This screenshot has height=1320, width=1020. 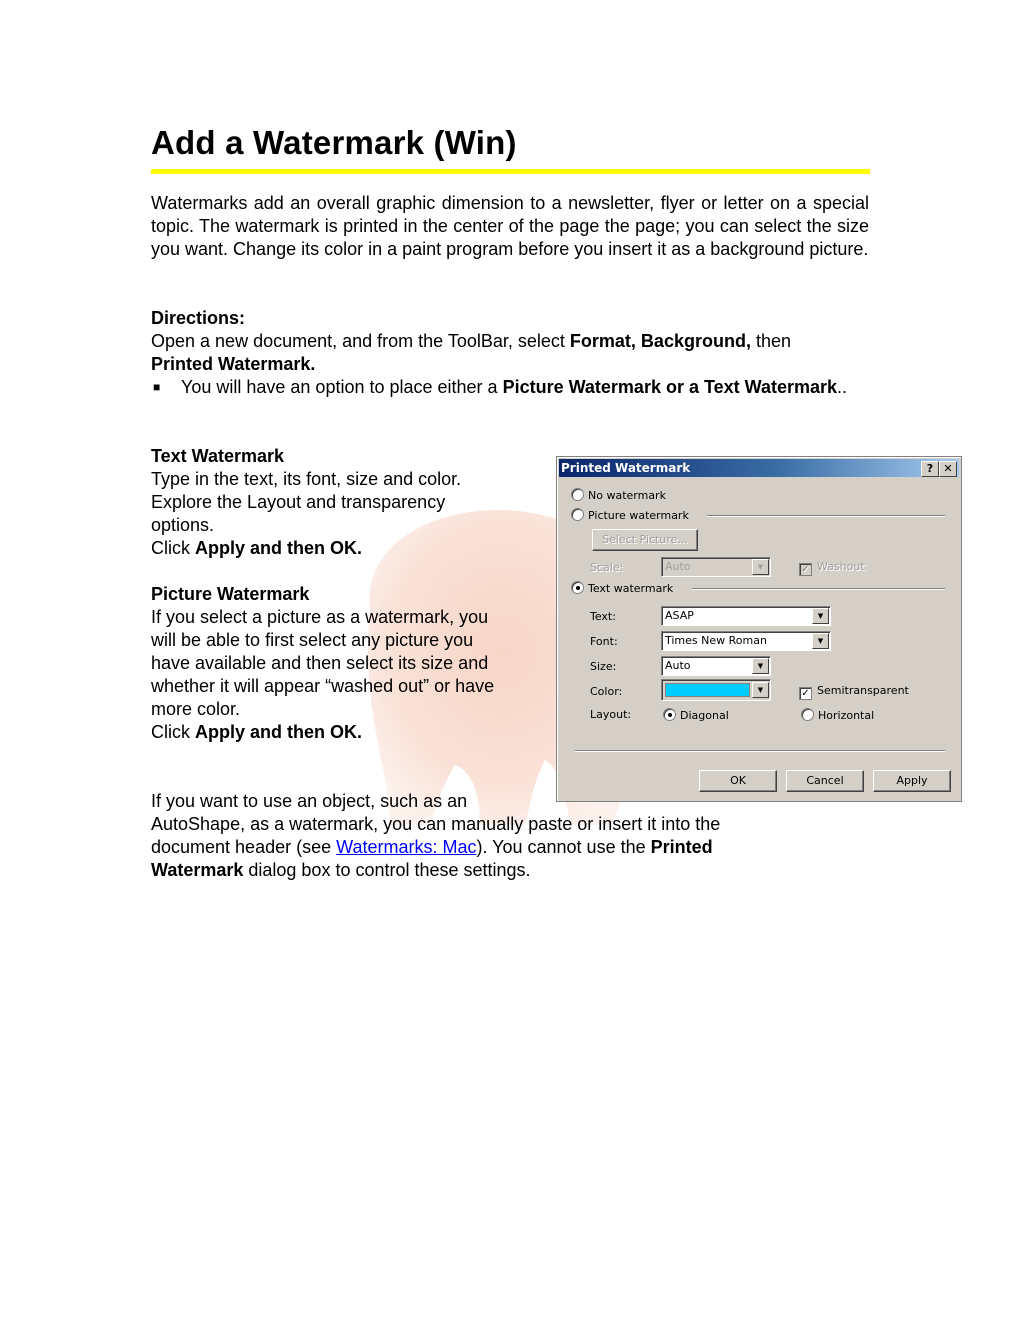 What do you see at coordinates (678, 566) in the screenshot?
I see `scale-value: Auto` at bounding box center [678, 566].